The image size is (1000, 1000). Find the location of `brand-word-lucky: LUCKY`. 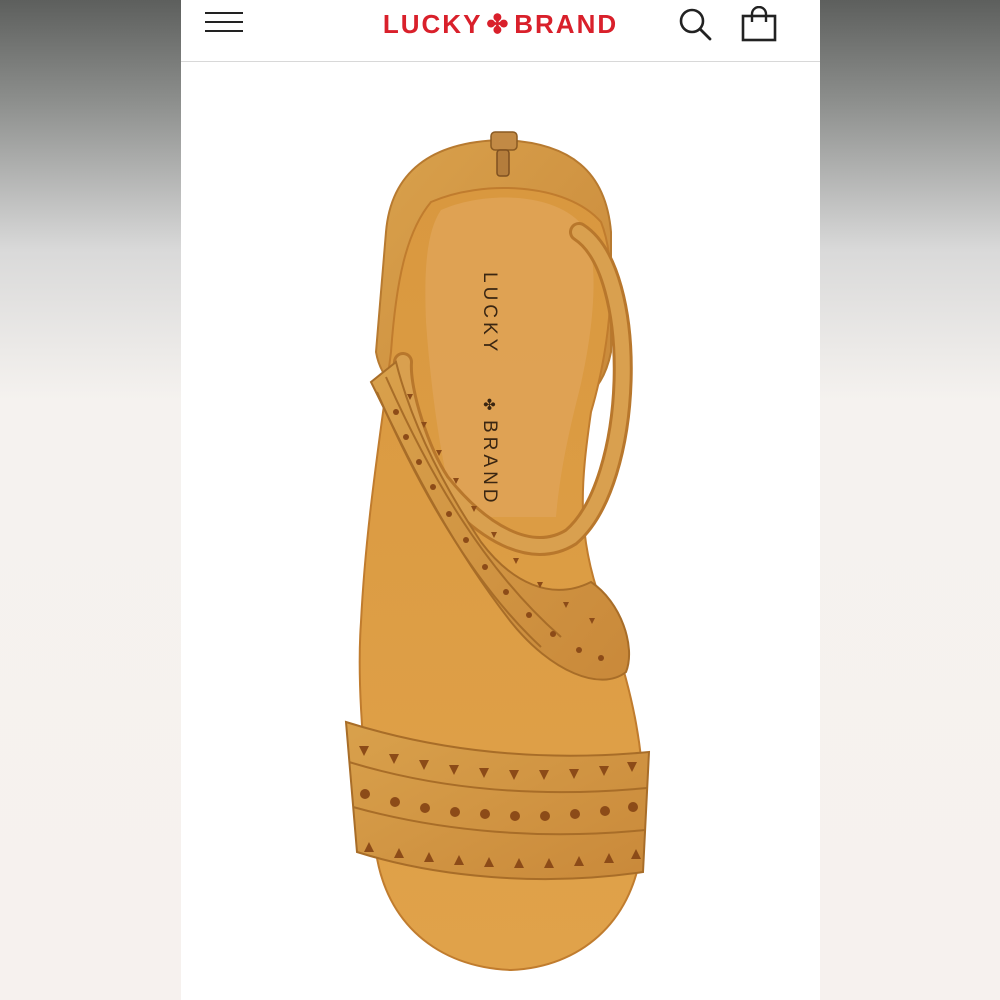

brand-word-lucky: LUCKY is located at coordinates (432, 24).